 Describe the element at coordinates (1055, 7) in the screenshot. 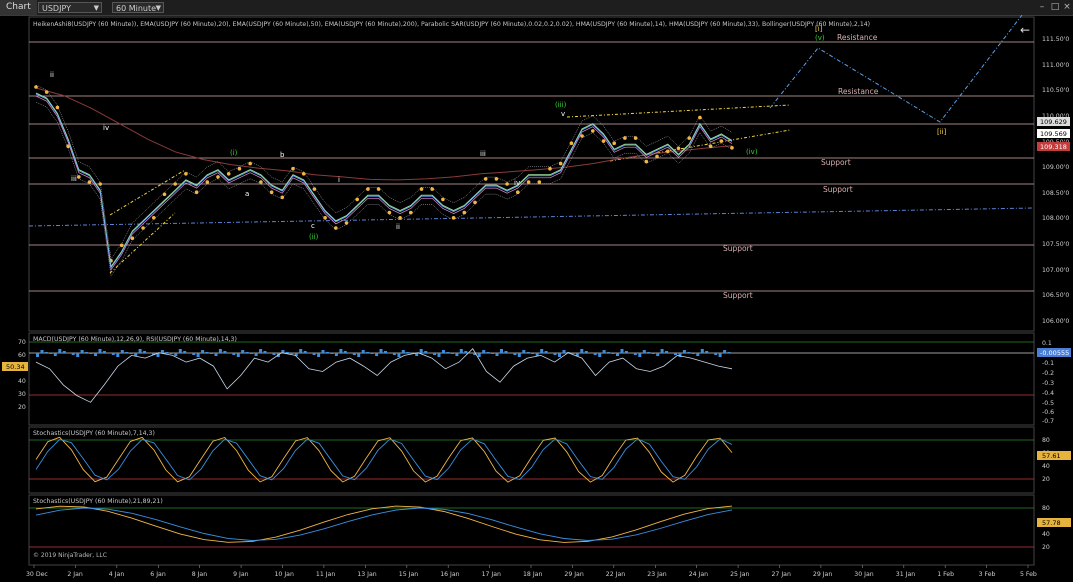

I see `maximize-icon: □` at that location.